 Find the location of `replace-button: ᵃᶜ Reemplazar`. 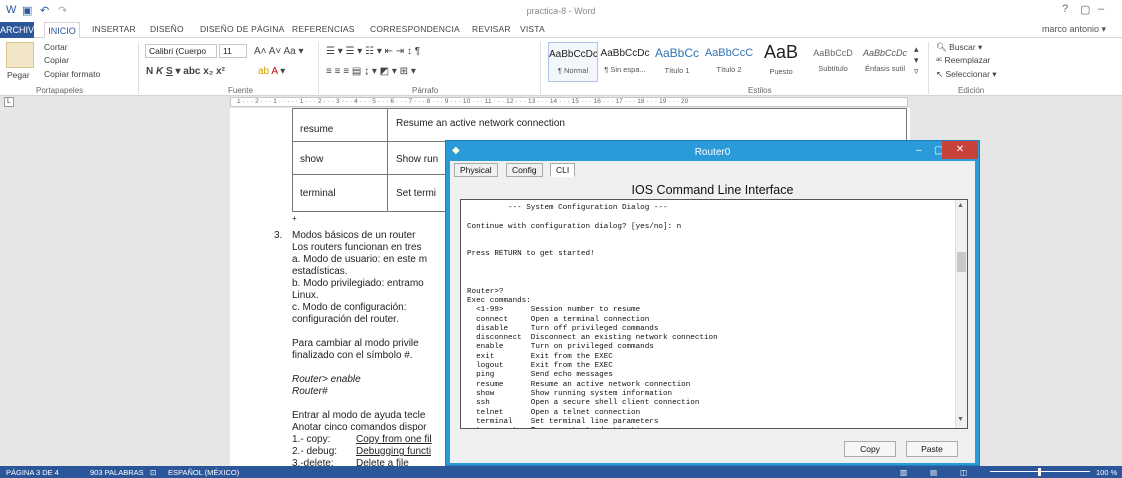

replace-button: ᵃᶜ Reemplazar is located at coordinates (963, 60).